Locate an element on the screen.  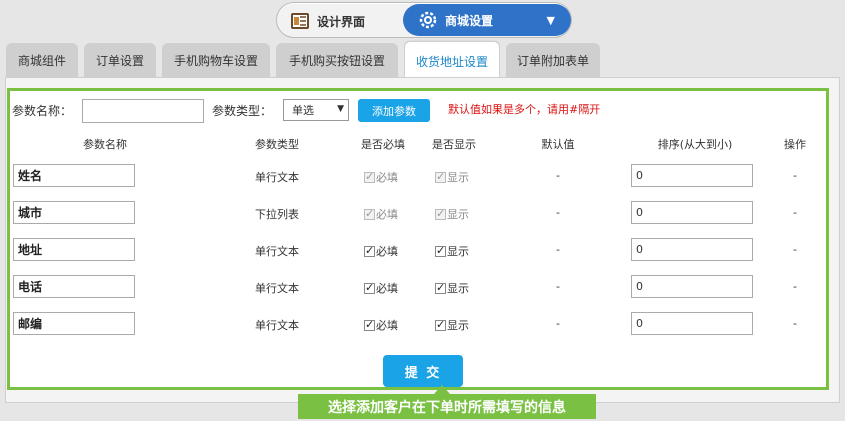
tab-shop-components: 商城组件 is located at coordinates (42, 60).